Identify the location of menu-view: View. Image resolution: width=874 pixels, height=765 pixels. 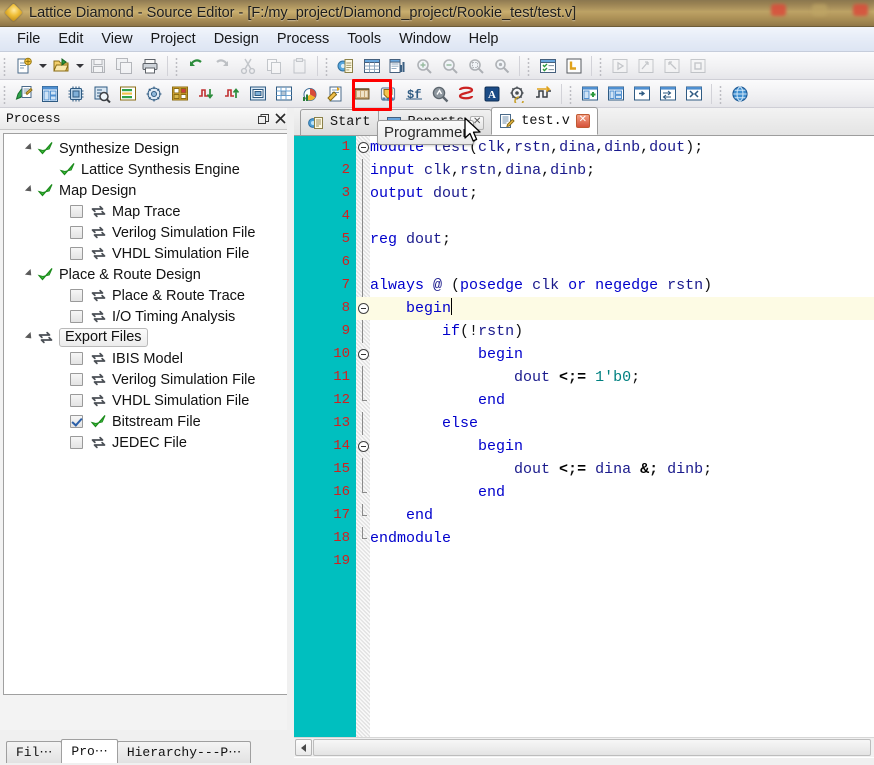
(116, 39).